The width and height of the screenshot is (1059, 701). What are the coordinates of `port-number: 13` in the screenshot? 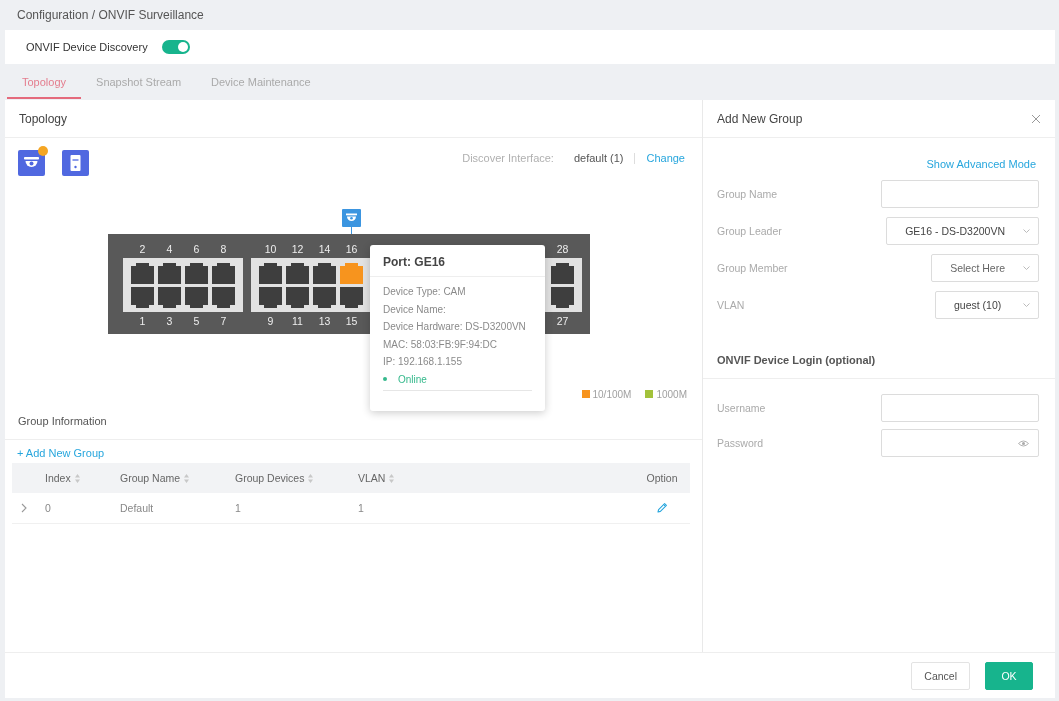 It's located at (324, 321).